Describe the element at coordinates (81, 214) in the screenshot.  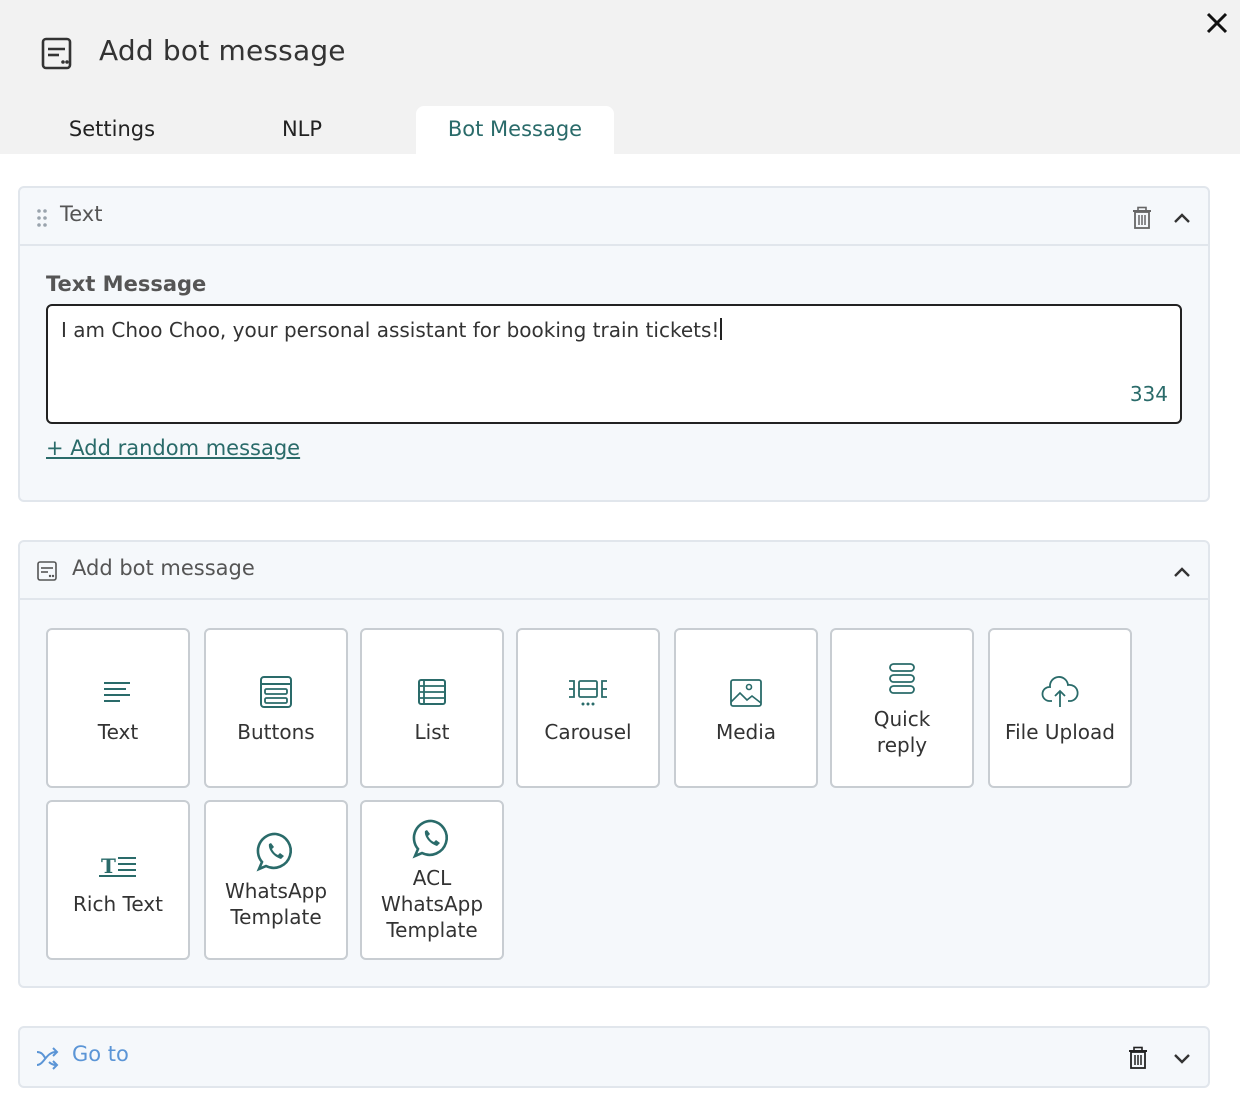
I see `text-panel-title: Text` at that location.